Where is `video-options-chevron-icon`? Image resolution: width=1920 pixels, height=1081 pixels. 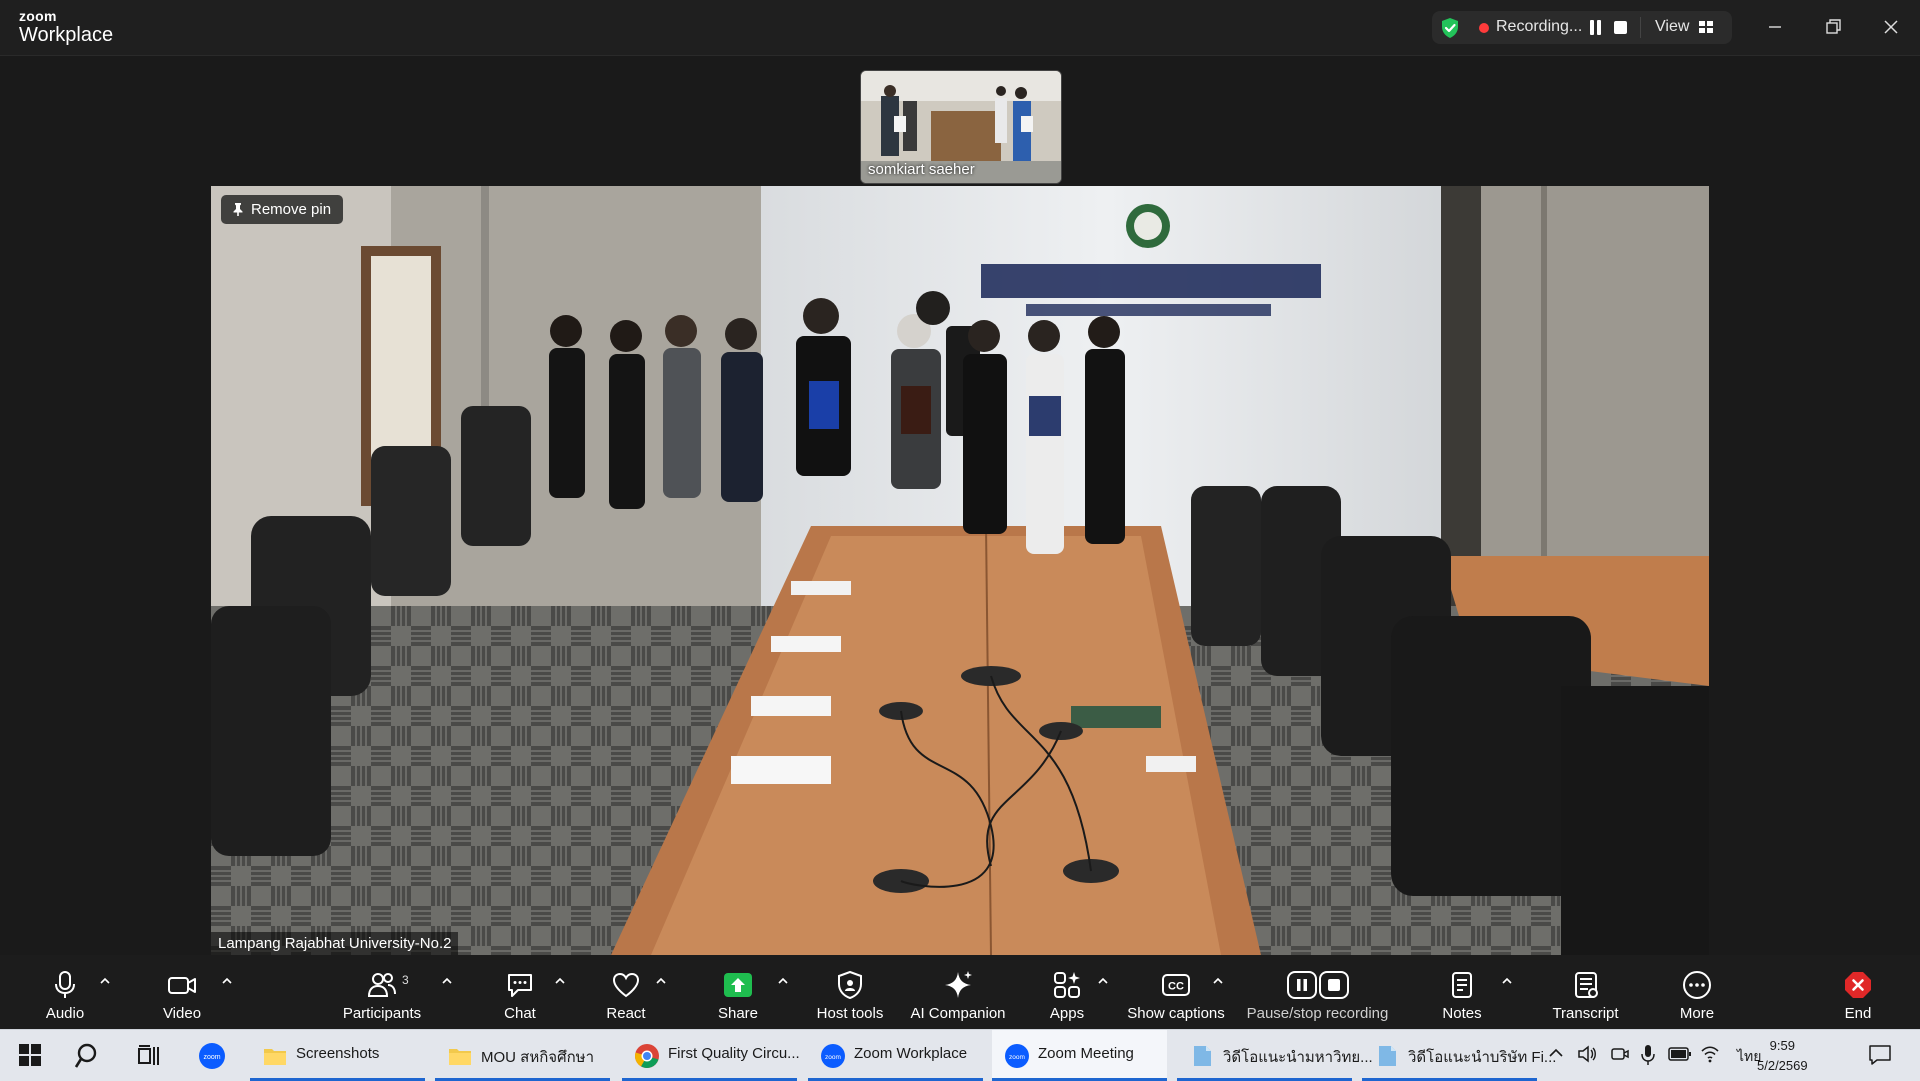 video-options-chevron-icon is located at coordinates (227, 981).